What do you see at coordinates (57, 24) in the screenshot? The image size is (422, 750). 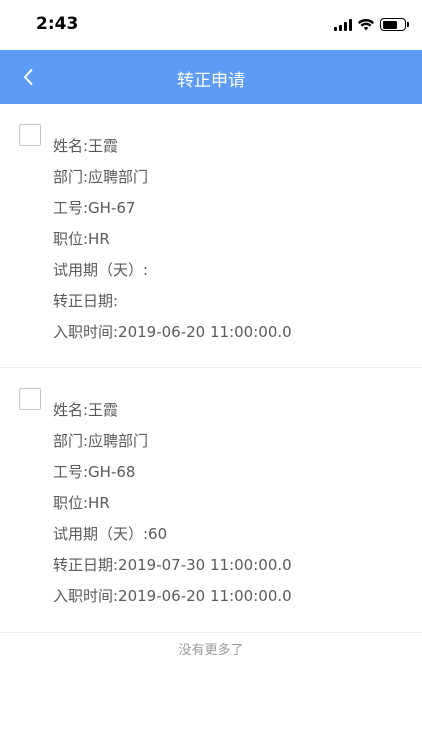 I see `status-time: 2:43` at bounding box center [57, 24].